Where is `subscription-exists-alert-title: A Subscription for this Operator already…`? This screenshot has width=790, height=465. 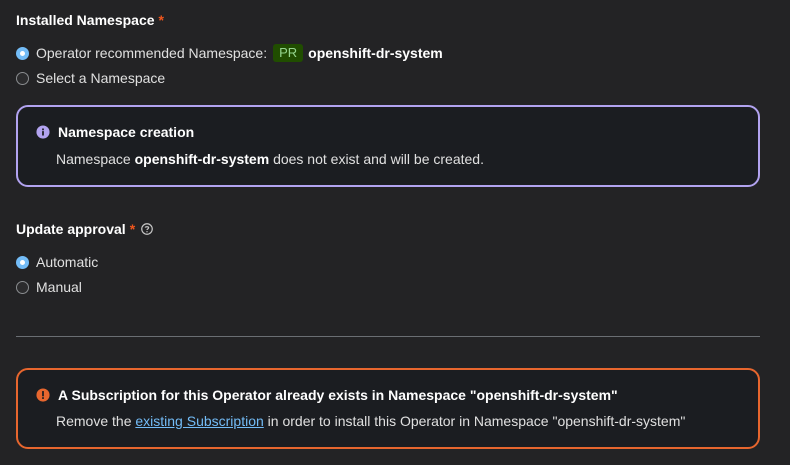 subscription-exists-alert-title: A Subscription for this Operator already… is located at coordinates (327, 395).